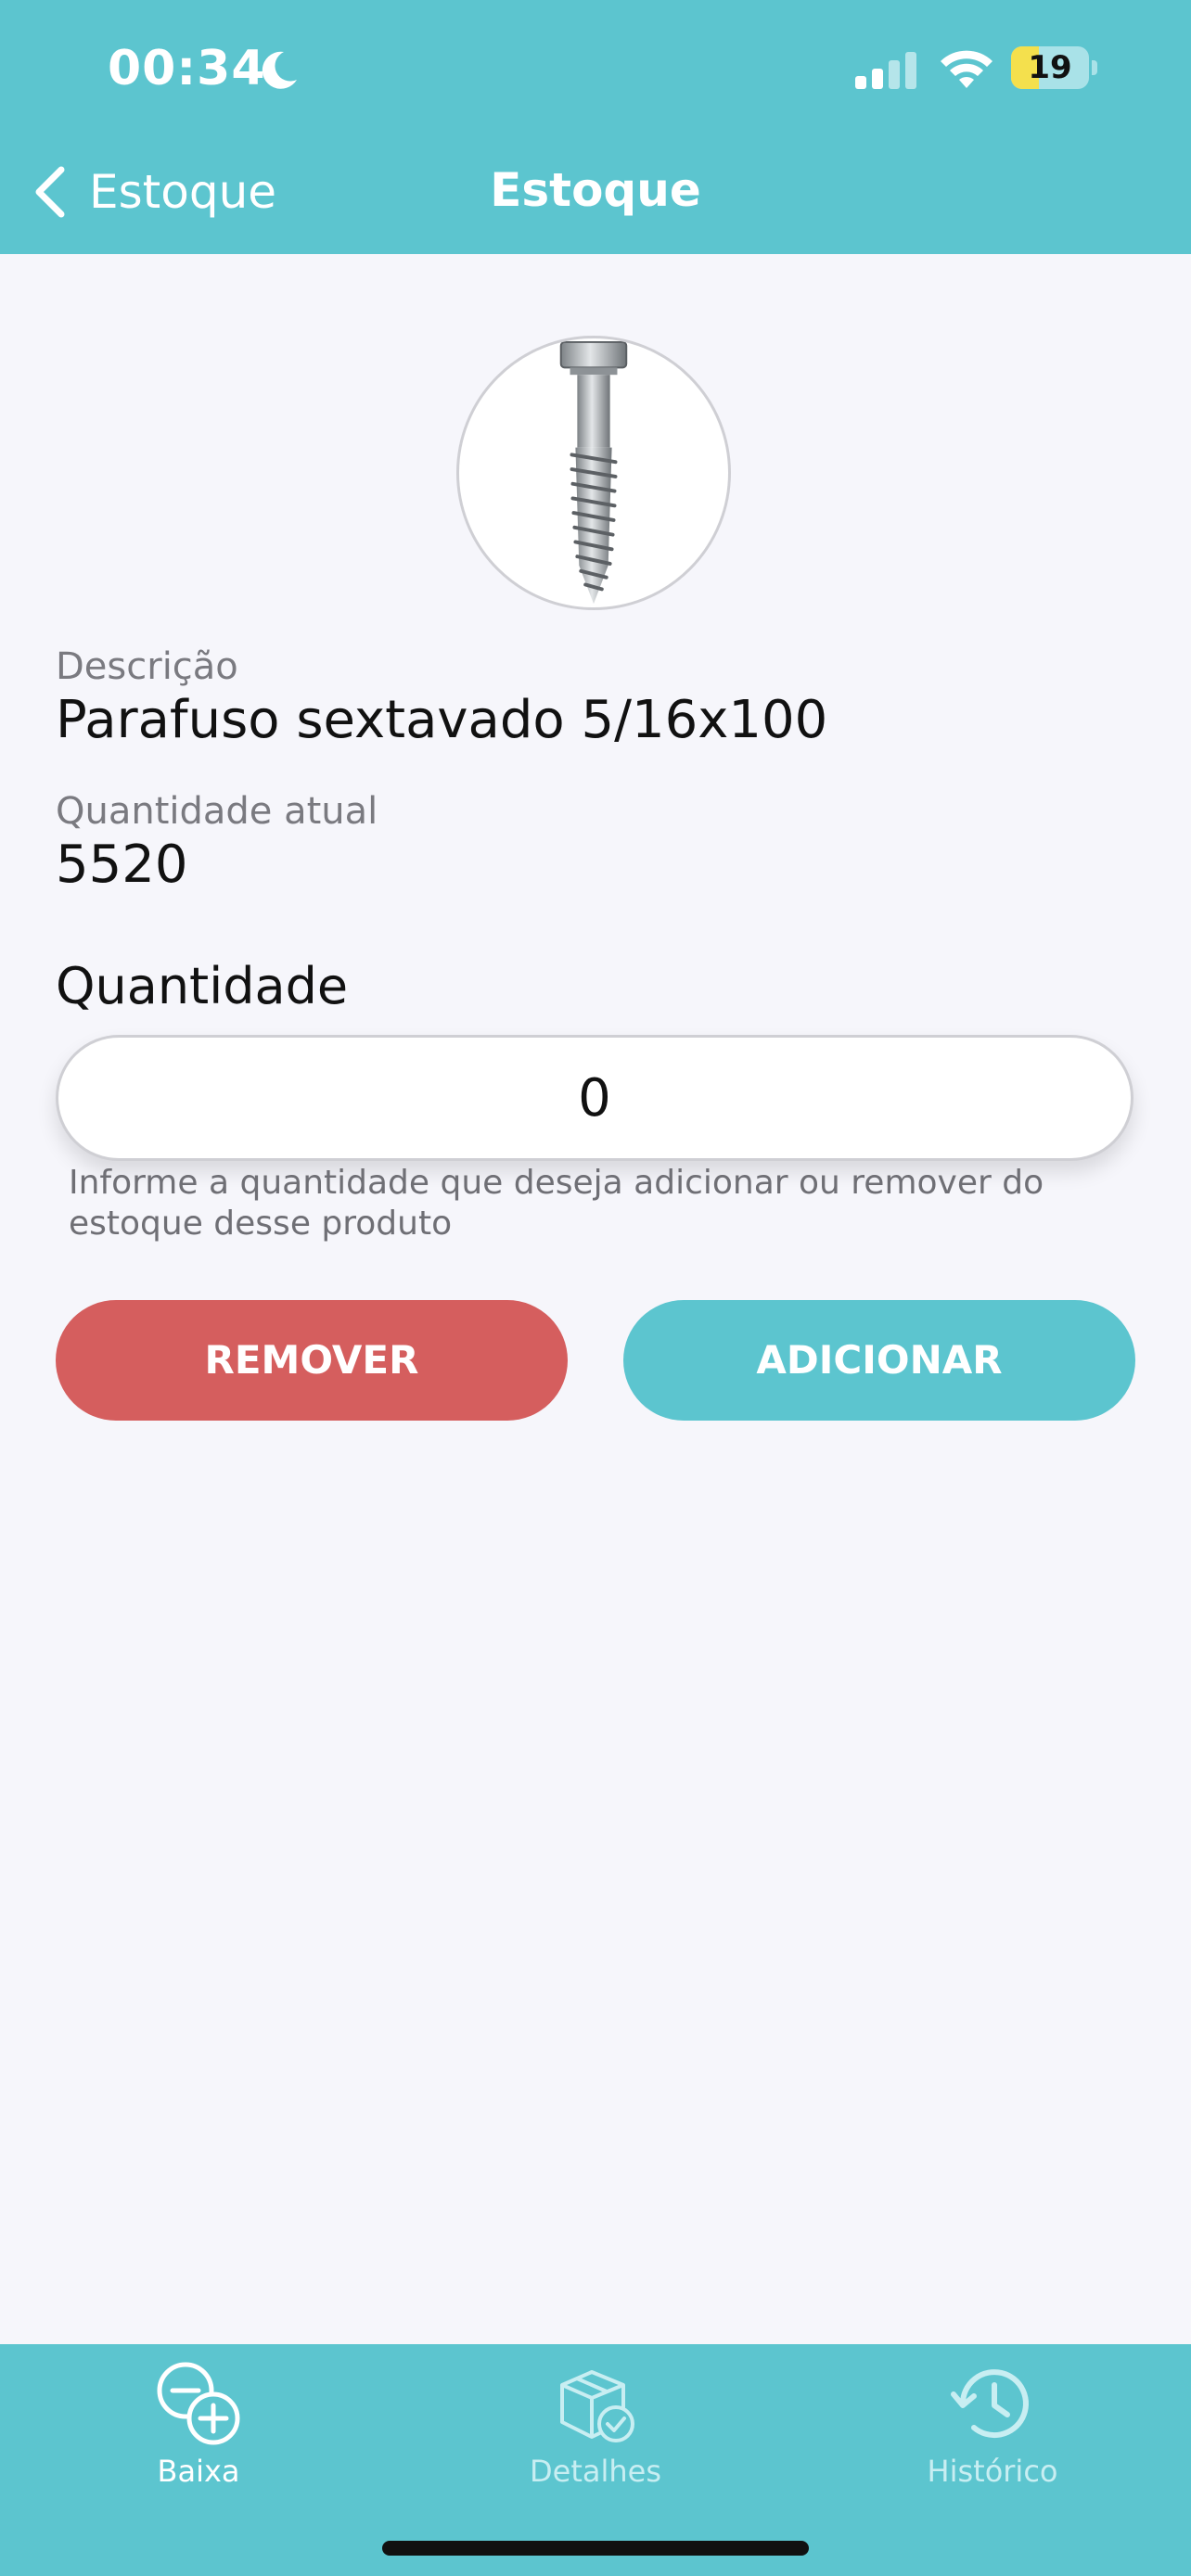 The height and width of the screenshot is (2576, 1191). I want to click on current-quantity-label: Quantidade atual, so click(217, 811).